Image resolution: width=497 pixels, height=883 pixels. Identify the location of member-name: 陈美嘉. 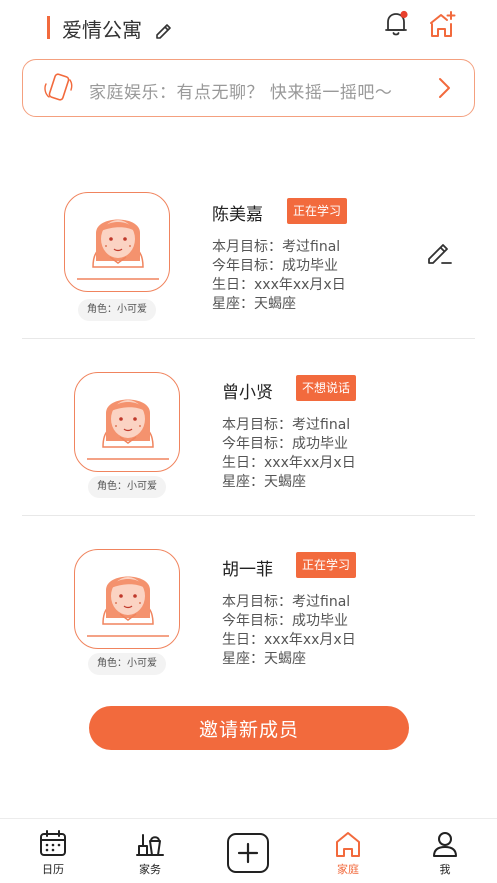
(237, 215).